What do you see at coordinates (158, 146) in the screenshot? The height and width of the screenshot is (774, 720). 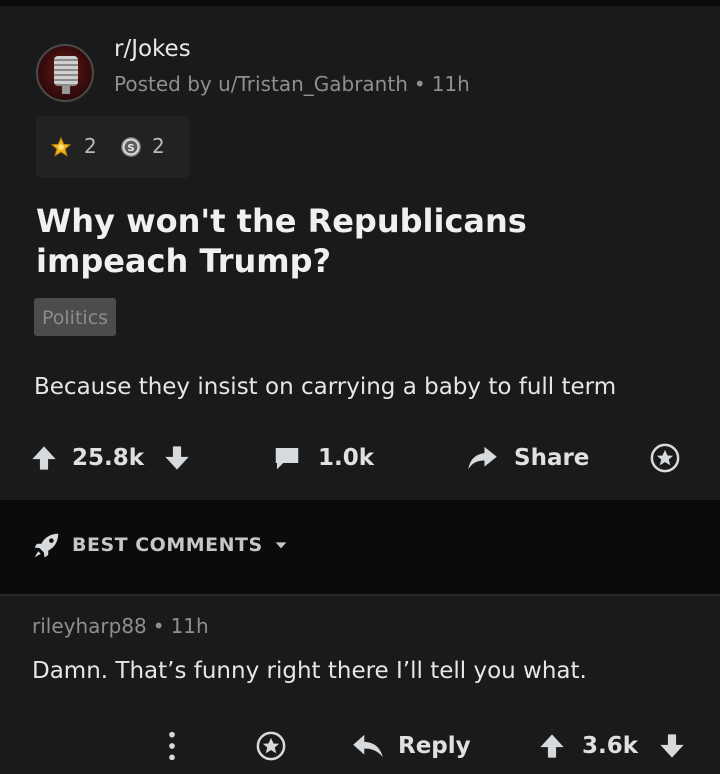 I see `silver-award-count: 2` at bounding box center [158, 146].